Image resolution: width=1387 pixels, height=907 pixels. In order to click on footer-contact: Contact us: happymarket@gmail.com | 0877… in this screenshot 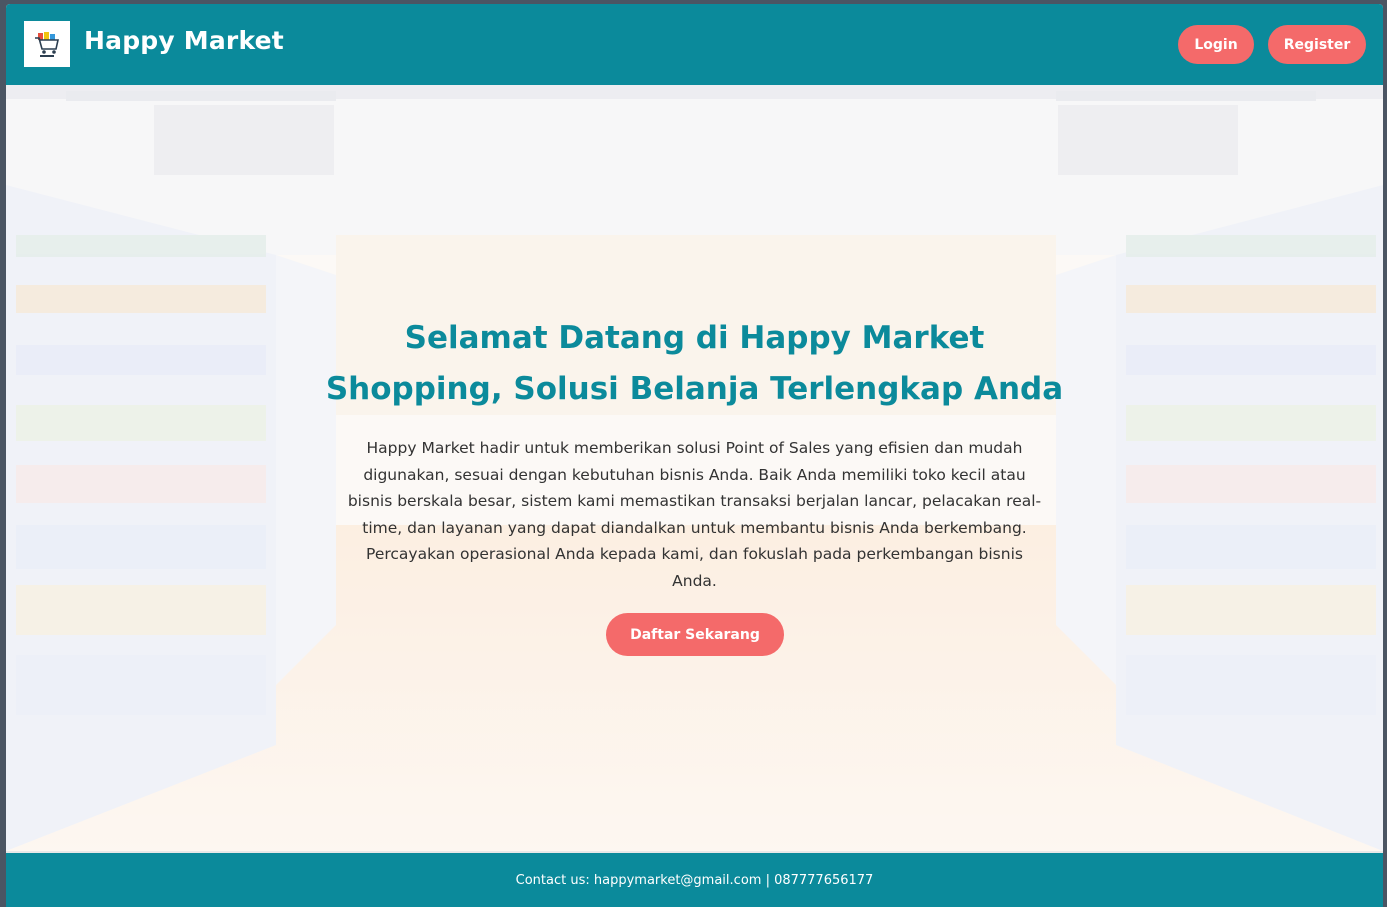, I will do `click(694, 880)`.